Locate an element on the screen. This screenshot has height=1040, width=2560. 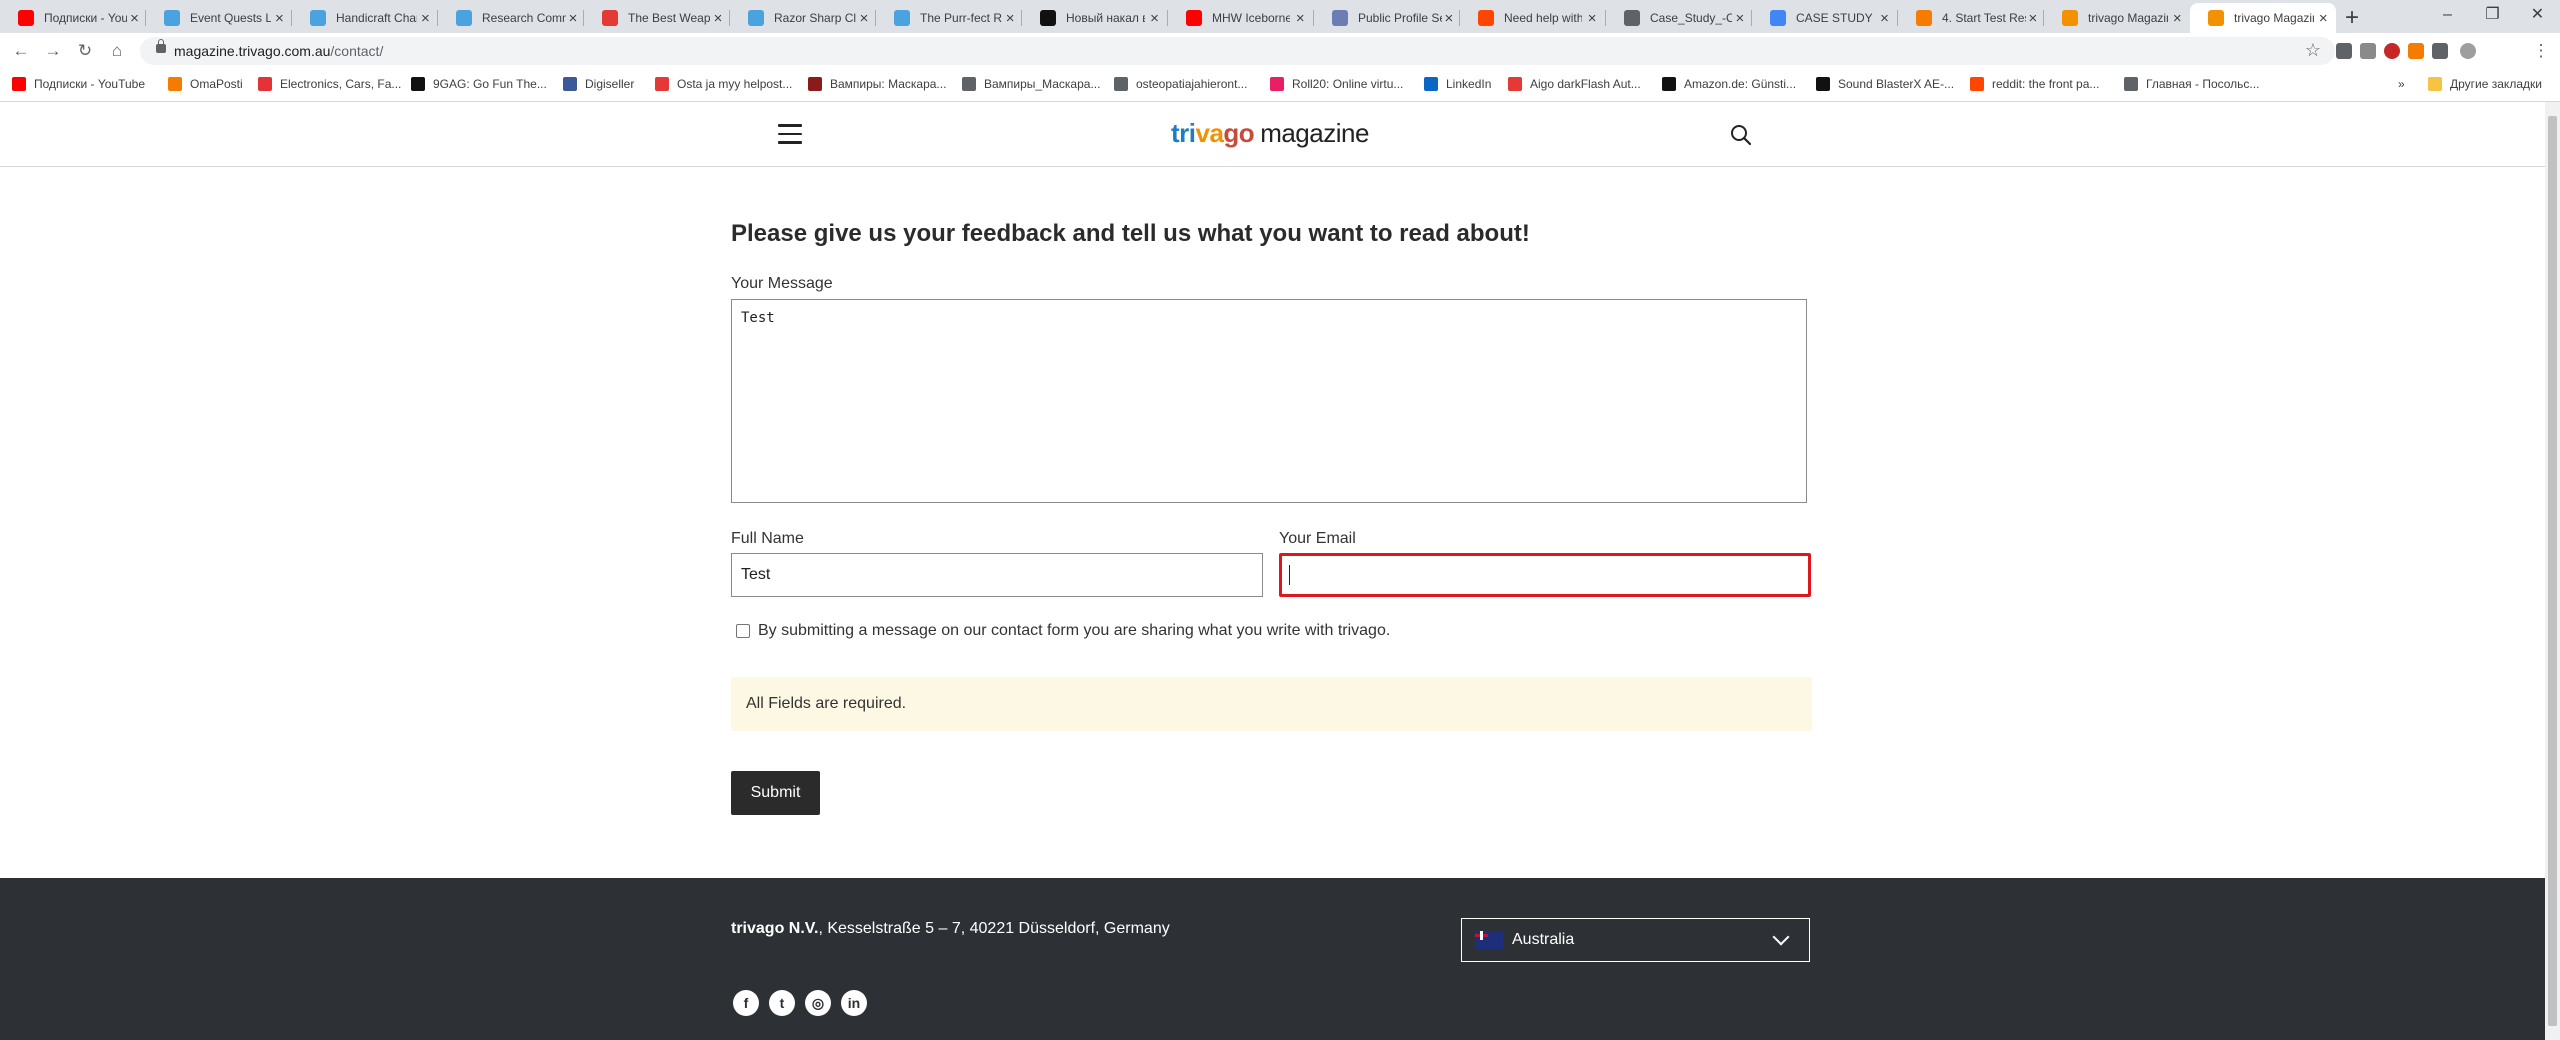
bookmark-item: LinkedIn is located at coordinates (1457, 84).